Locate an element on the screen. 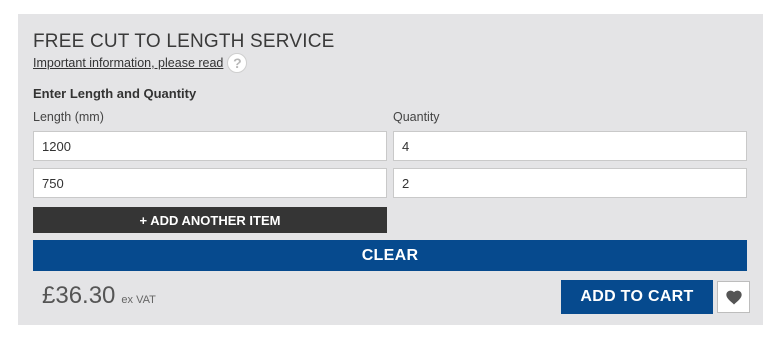 This screenshot has height=338, width=780. clear-button: CLEAR is located at coordinates (390, 255).